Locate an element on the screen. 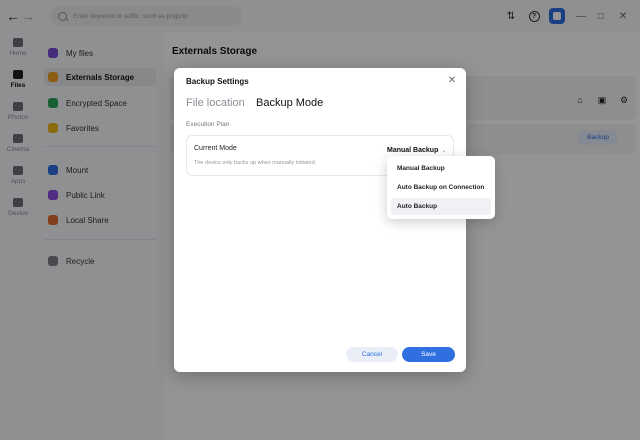 The width and height of the screenshot is (640, 440). section-label: Execution Plan is located at coordinates (208, 124).